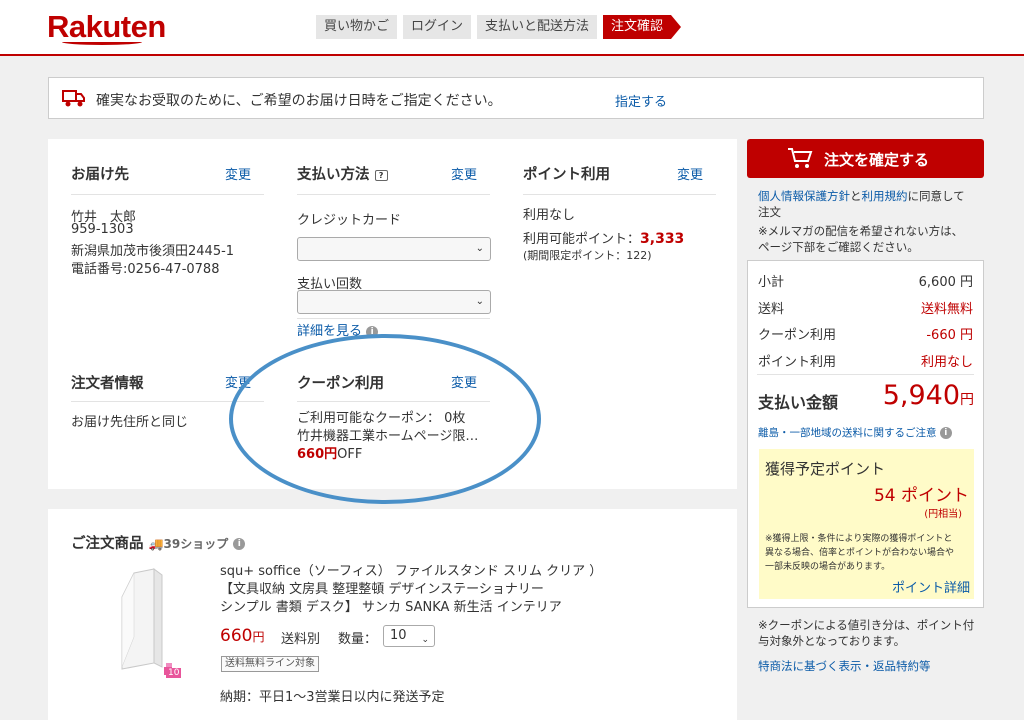 The width and height of the screenshot is (1024, 720). Describe the element at coordinates (859, 539) in the screenshot. I see `earn-note-line1: ※獲得上限・条件により実際の獲得ポイントと` at that location.